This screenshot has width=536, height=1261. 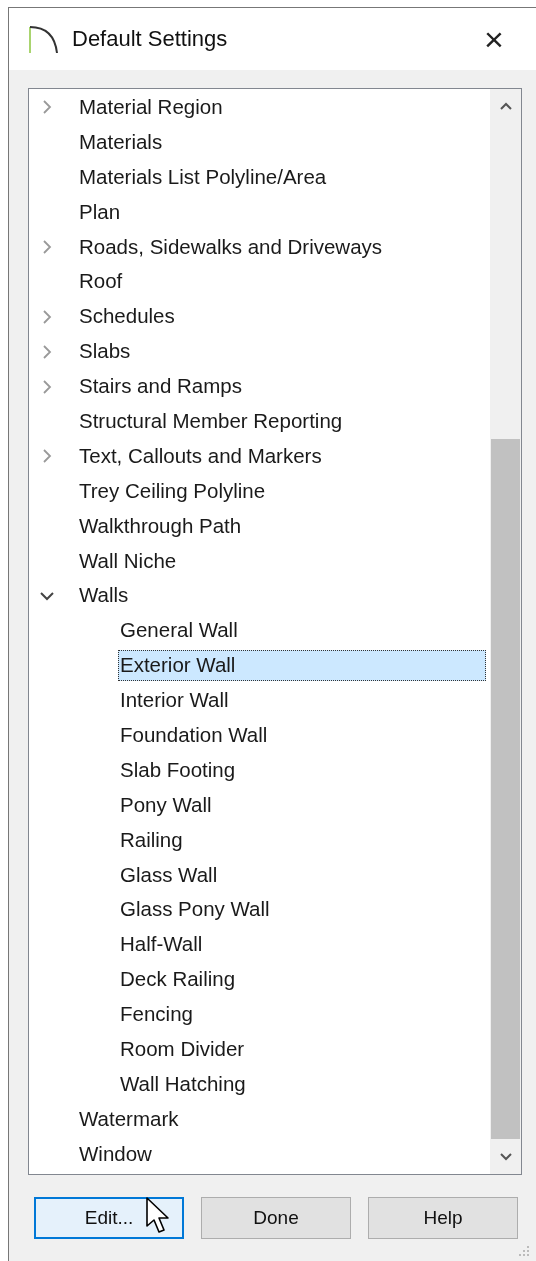 What do you see at coordinates (152, 840) in the screenshot?
I see `tree-item: Railing` at bounding box center [152, 840].